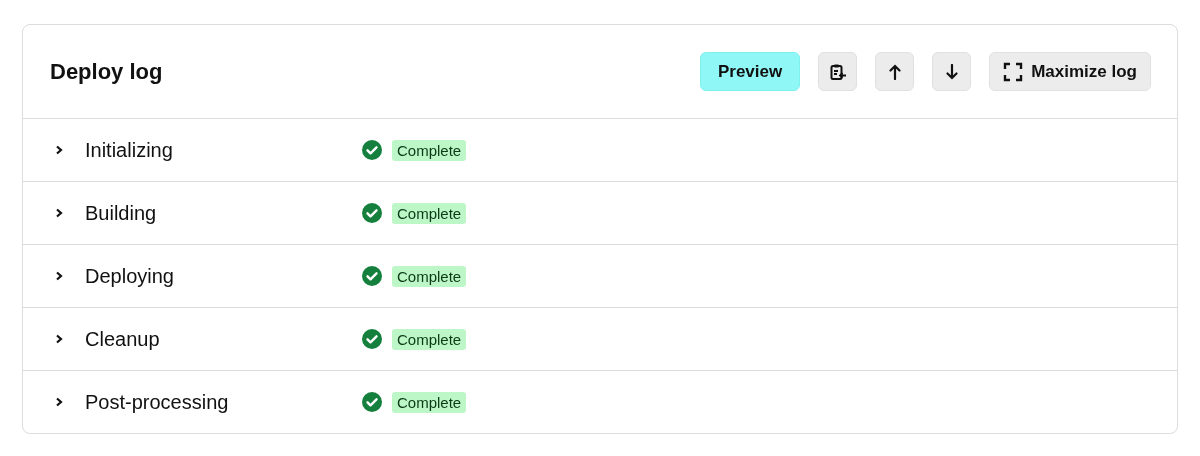 Image resolution: width=1200 pixels, height=456 pixels. I want to click on maximize-log-button: Maximize log, so click(1070, 71).